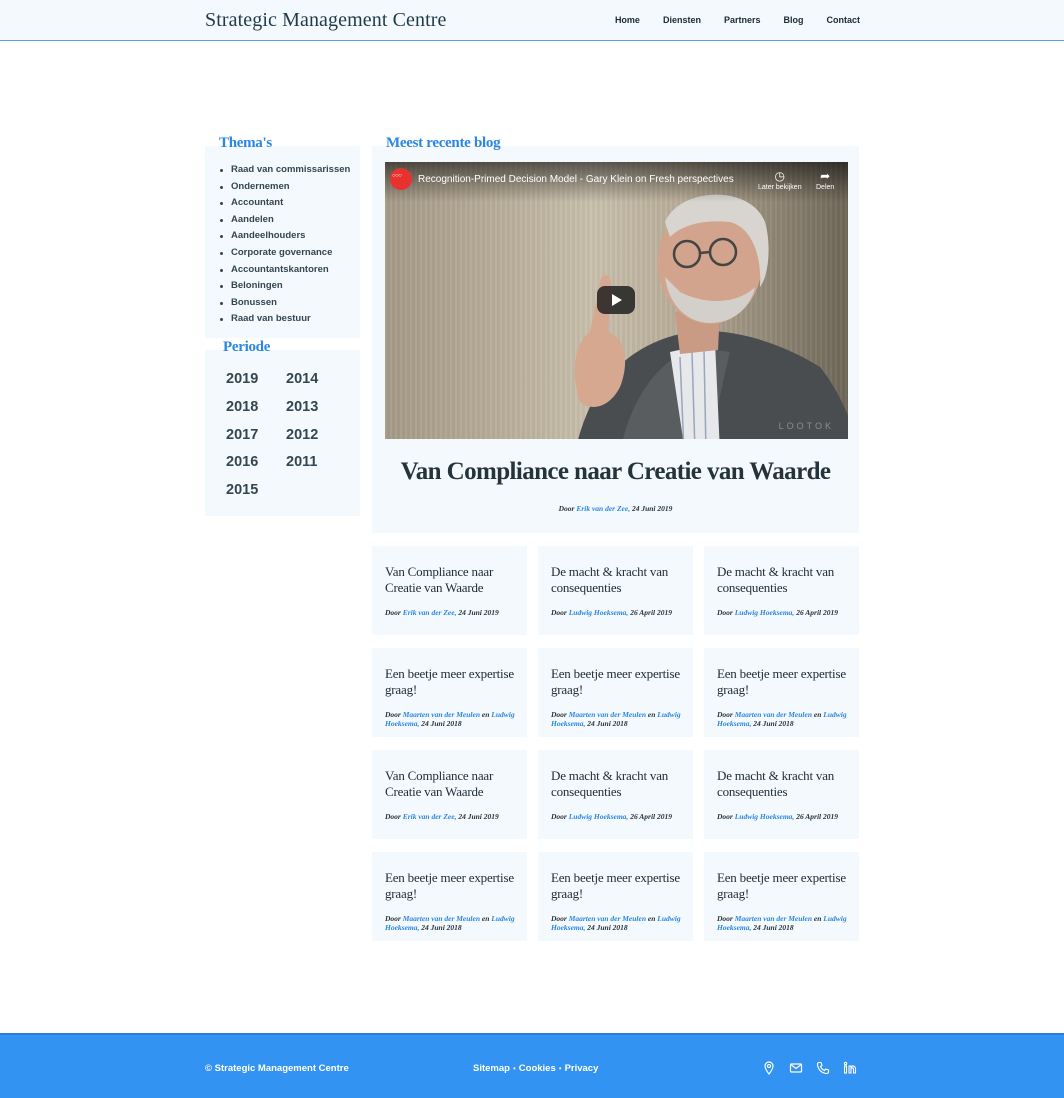 Image resolution: width=1064 pixels, height=1098 pixels. Describe the element at coordinates (796, 1068) in the screenshot. I see `mail-icon` at that location.